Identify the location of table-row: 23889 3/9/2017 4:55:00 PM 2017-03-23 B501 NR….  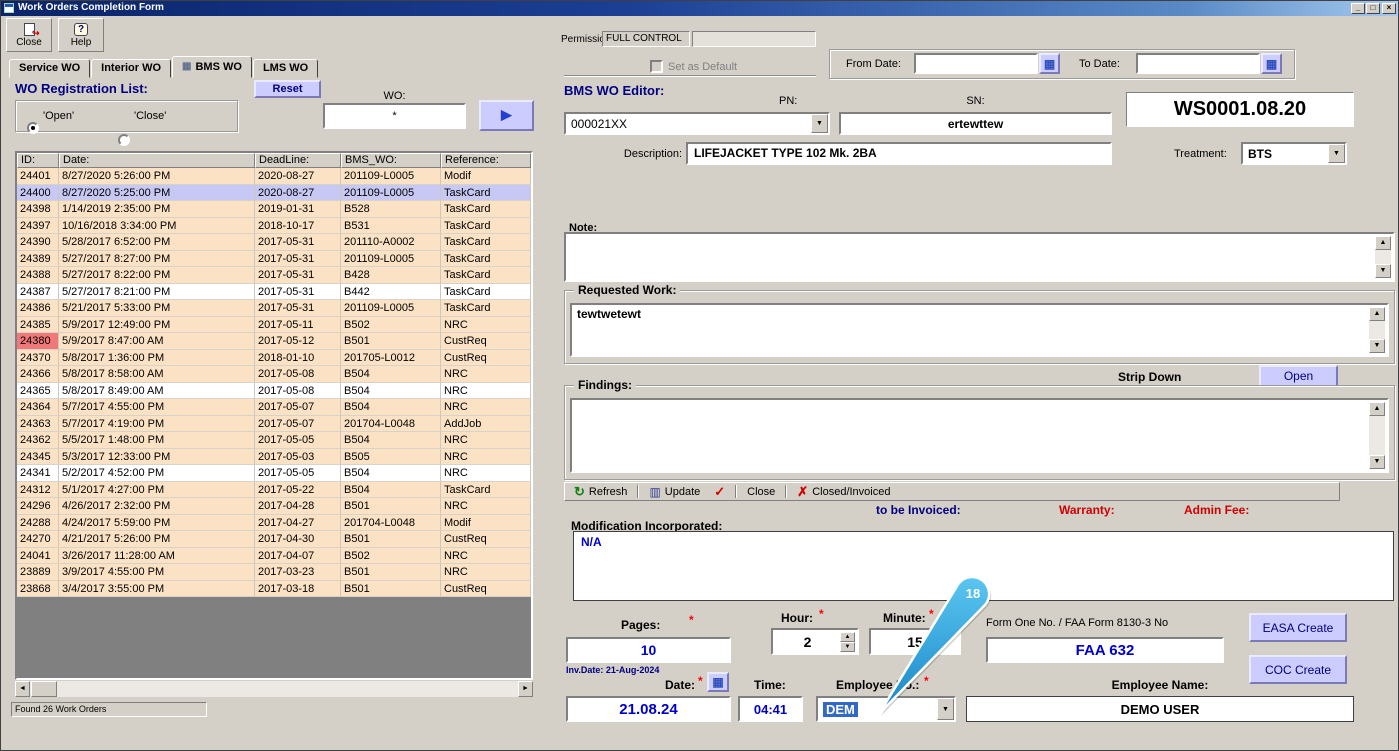
(274, 572).